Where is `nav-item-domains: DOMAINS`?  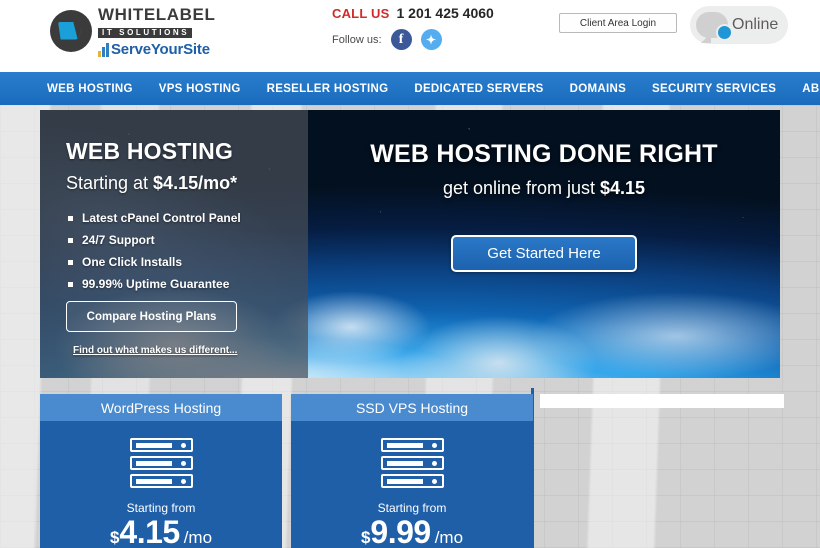
nav-item-domains: DOMAINS is located at coordinates (598, 89).